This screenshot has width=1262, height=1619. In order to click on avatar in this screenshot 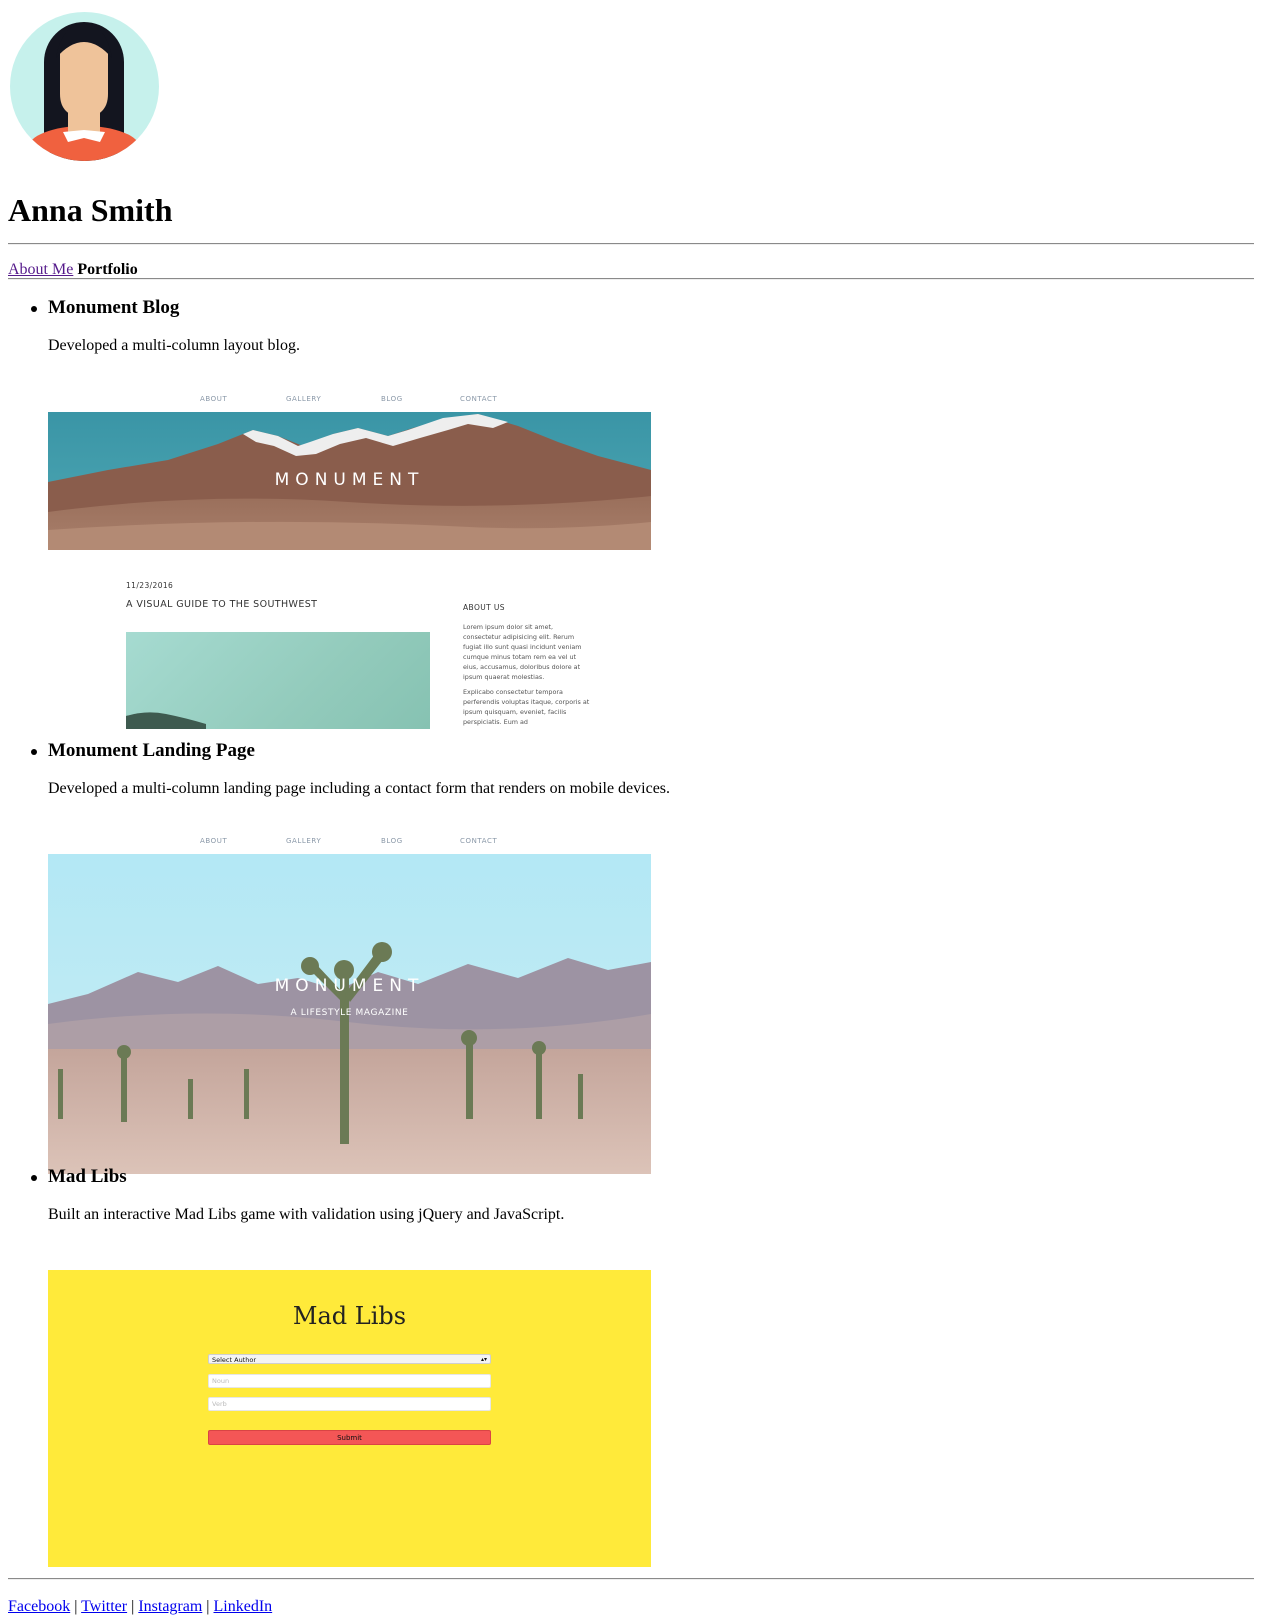, I will do `click(84, 86)`.